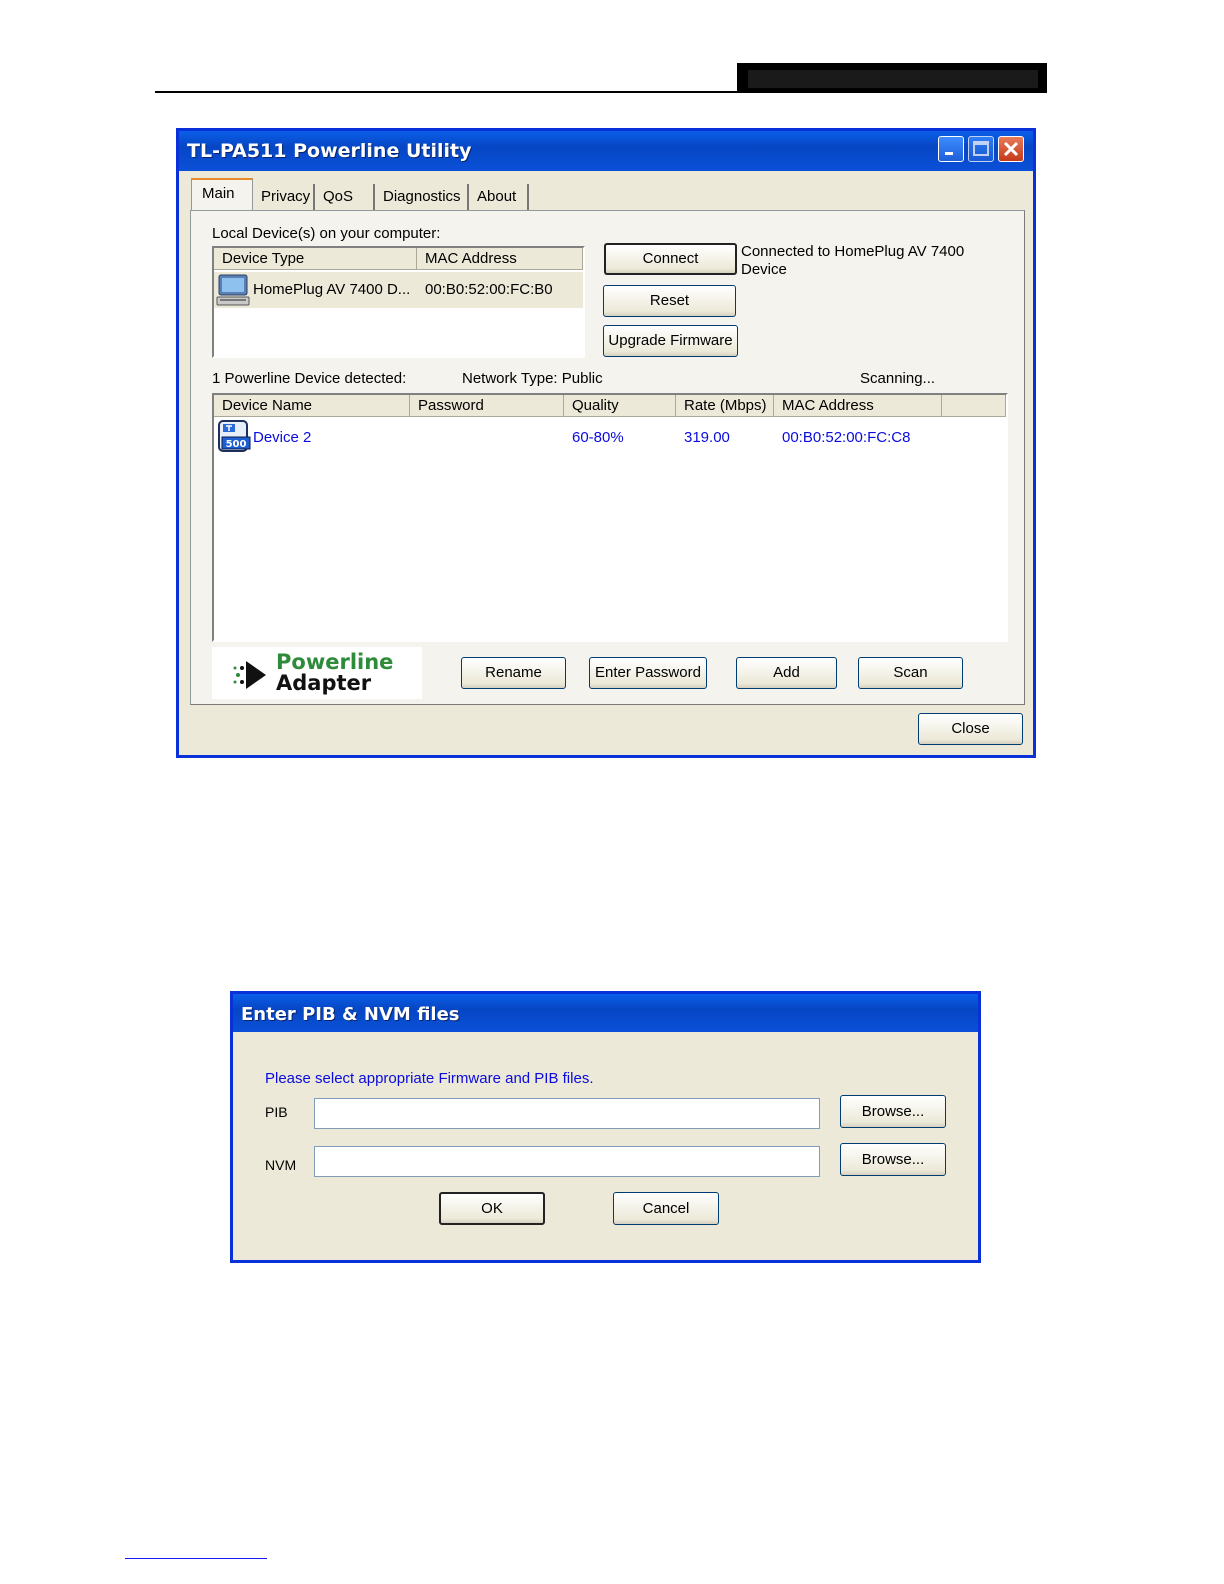  Describe the element at coordinates (324, 683) in the screenshot. I see `logo-line2: Adapter` at that location.